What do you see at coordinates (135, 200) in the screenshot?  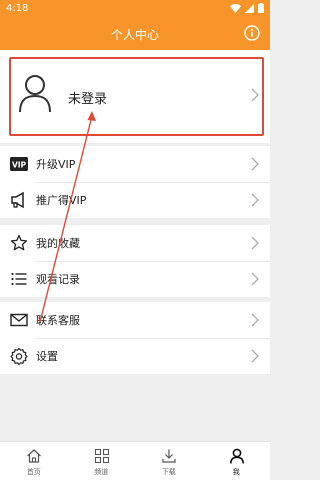 I see `menu-item-promote-vip: 推广得VIP` at bounding box center [135, 200].